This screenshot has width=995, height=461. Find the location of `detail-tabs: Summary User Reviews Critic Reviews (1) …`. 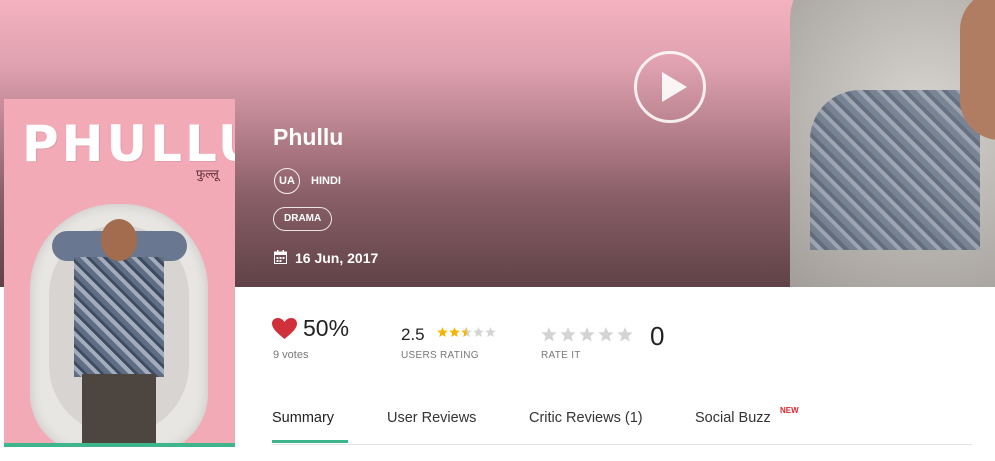

detail-tabs: Summary User Reviews Critic Reviews (1) … is located at coordinates (622, 425).